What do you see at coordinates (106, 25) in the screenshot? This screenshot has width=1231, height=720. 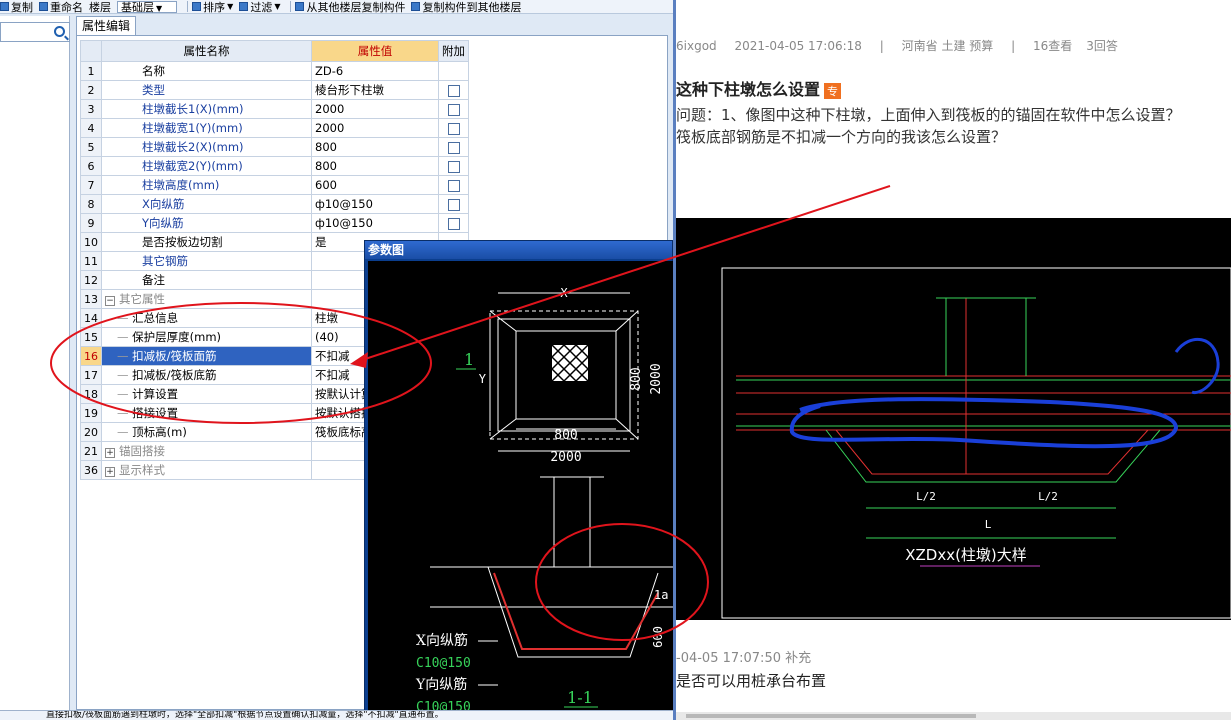 I see `tab-property-edit: 属性编辑` at bounding box center [106, 25].